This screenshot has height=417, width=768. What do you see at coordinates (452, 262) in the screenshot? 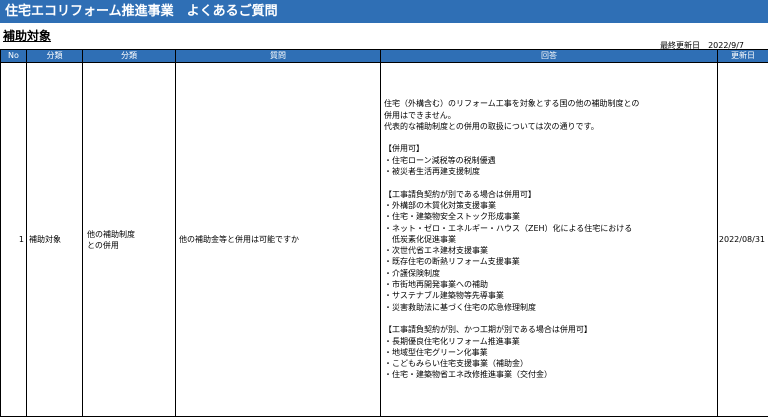
I see `answer-line: ・既存住宅の断熱リフォーム支援事業` at bounding box center [452, 262].